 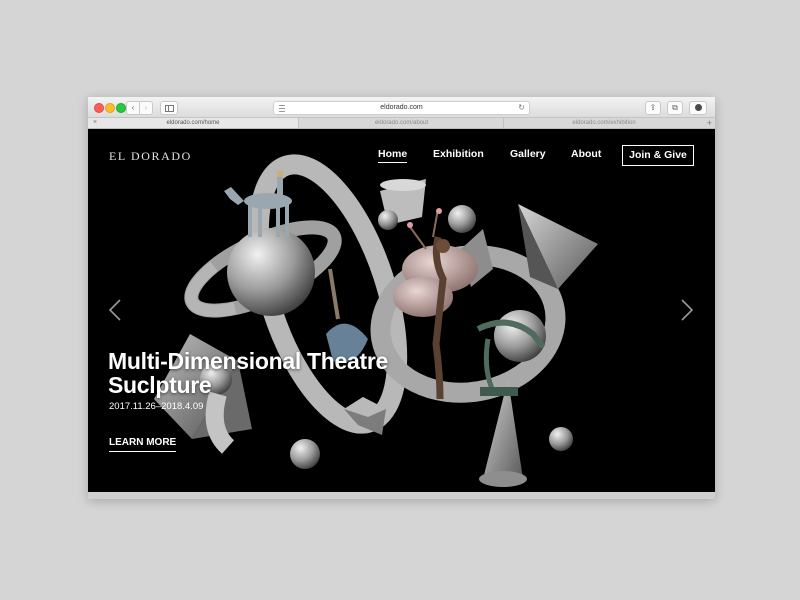 What do you see at coordinates (95, 123) in the screenshot?
I see `tab-close-icon: ×` at bounding box center [95, 123].